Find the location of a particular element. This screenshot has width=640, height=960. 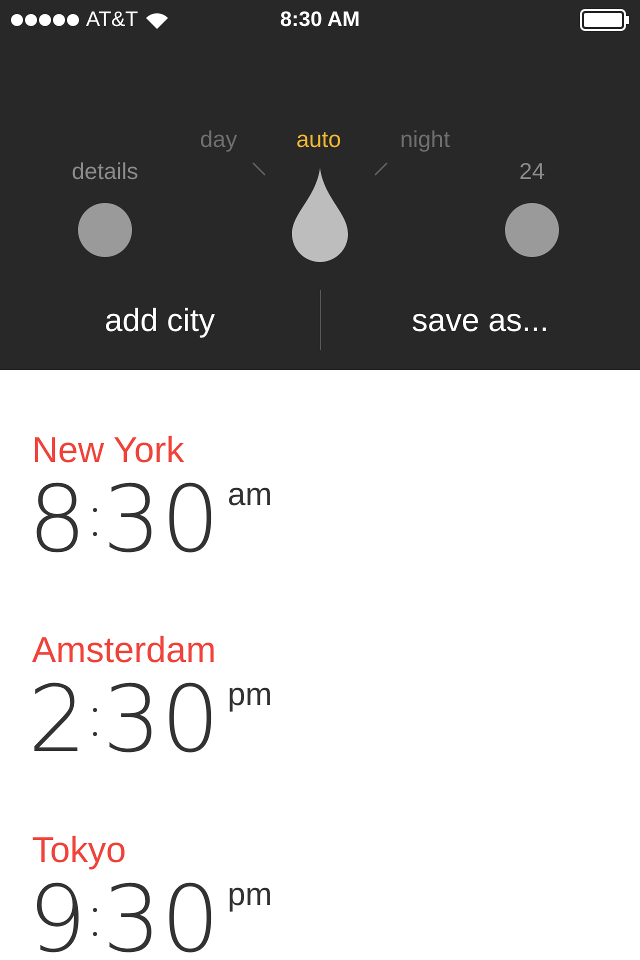

signal-icon is located at coordinates (45, 20).